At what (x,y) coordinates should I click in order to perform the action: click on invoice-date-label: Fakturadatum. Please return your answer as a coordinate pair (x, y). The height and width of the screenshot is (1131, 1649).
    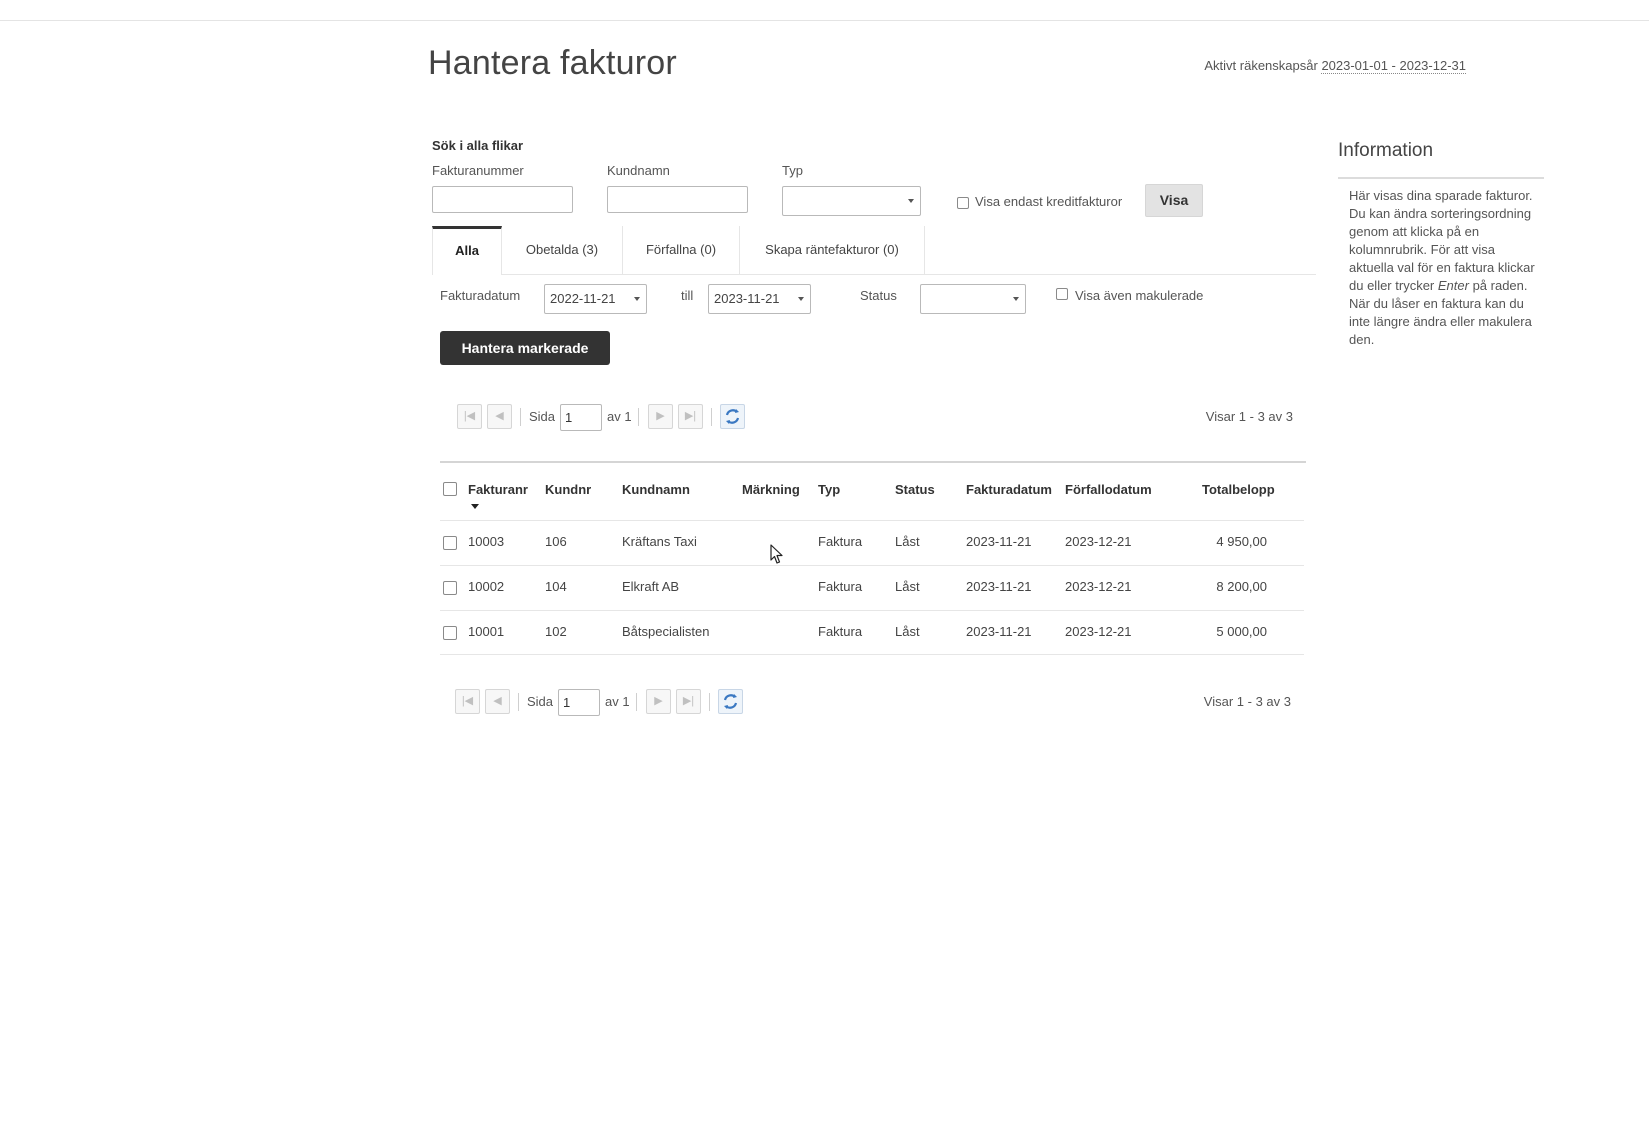
    Looking at the image, I should click on (480, 295).